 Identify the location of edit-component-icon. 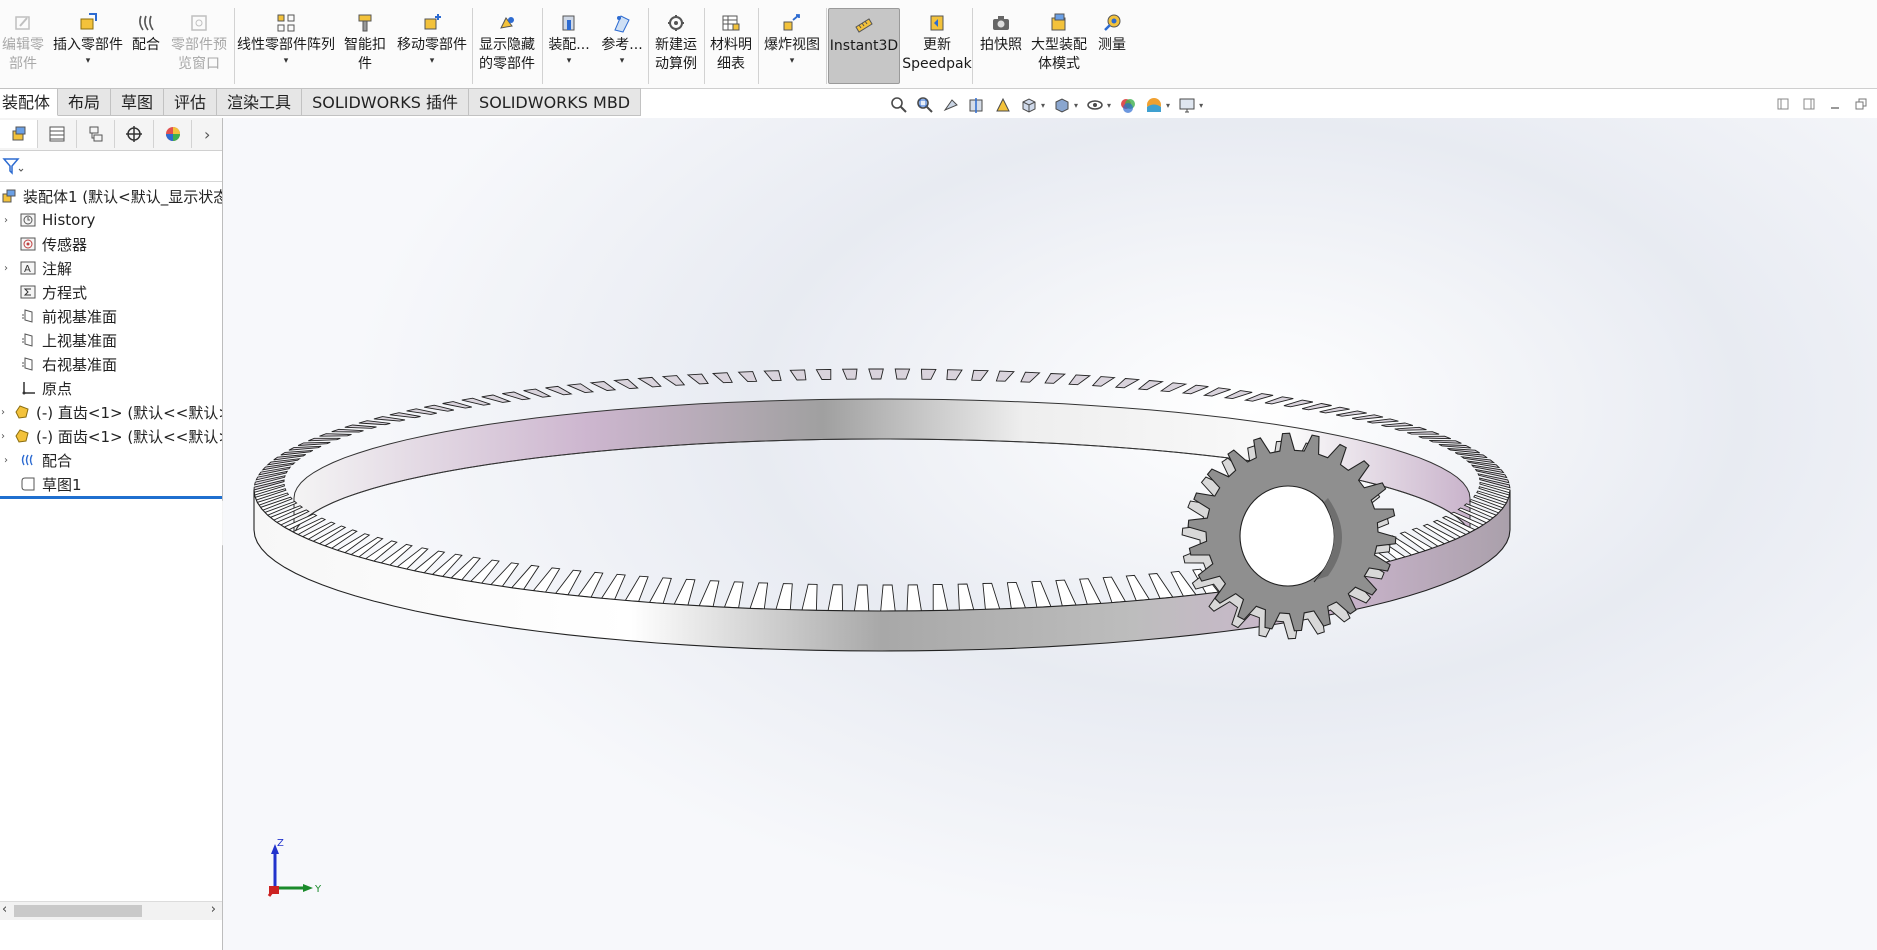
(22, 23).